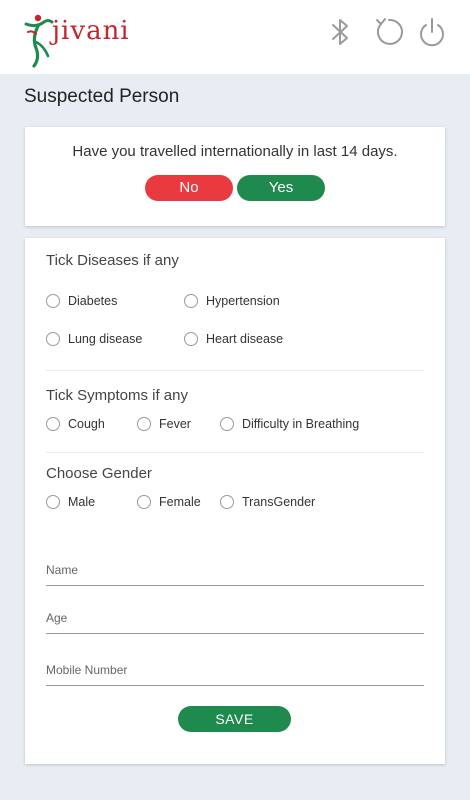 The height and width of the screenshot is (800, 470). Describe the element at coordinates (82, 502) in the screenshot. I see `radio-label: Male` at that location.